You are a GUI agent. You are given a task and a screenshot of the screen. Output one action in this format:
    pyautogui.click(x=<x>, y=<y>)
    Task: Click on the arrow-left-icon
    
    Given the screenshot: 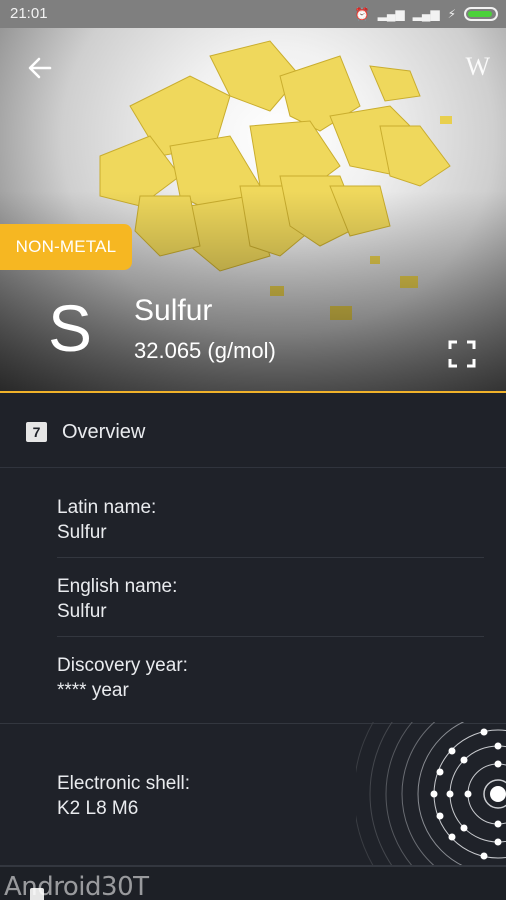 What is the action you would take?
    pyautogui.click(x=40, y=68)
    